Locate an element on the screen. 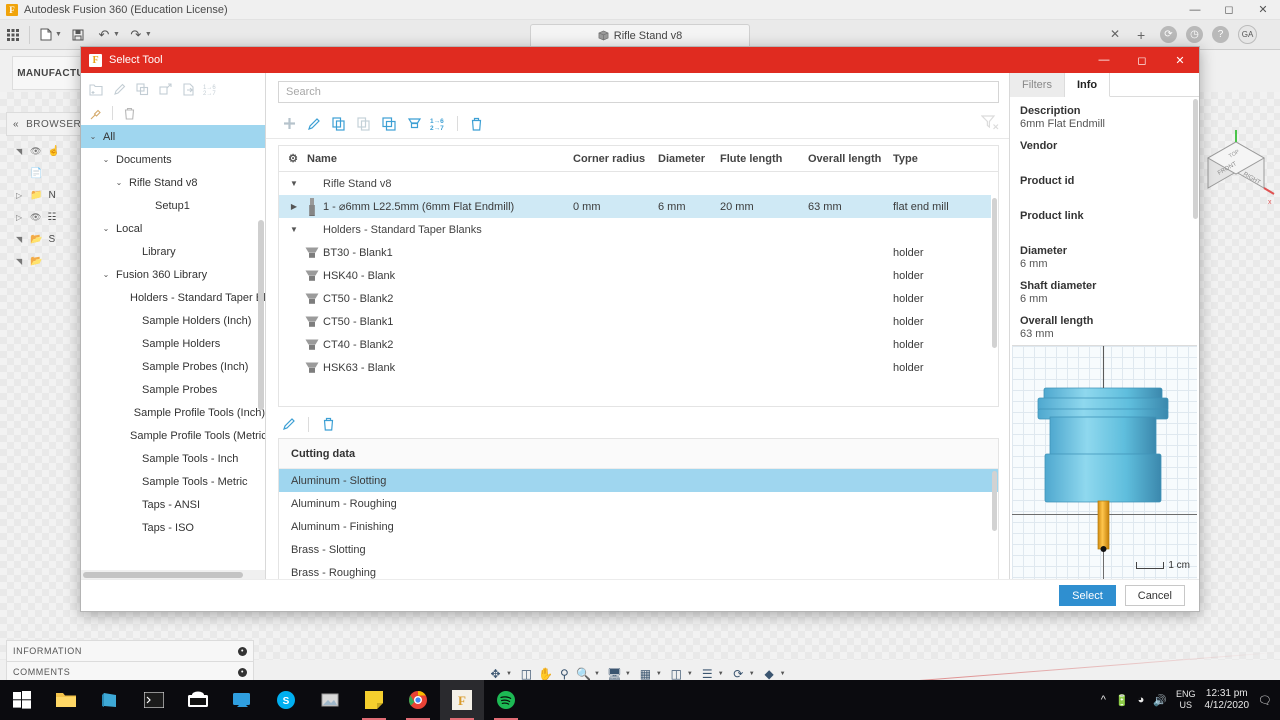 Image resolution: width=1280 pixels, height=720 pixels. library-tree-item: Taps - ISO is located at coordinates (173, 527).